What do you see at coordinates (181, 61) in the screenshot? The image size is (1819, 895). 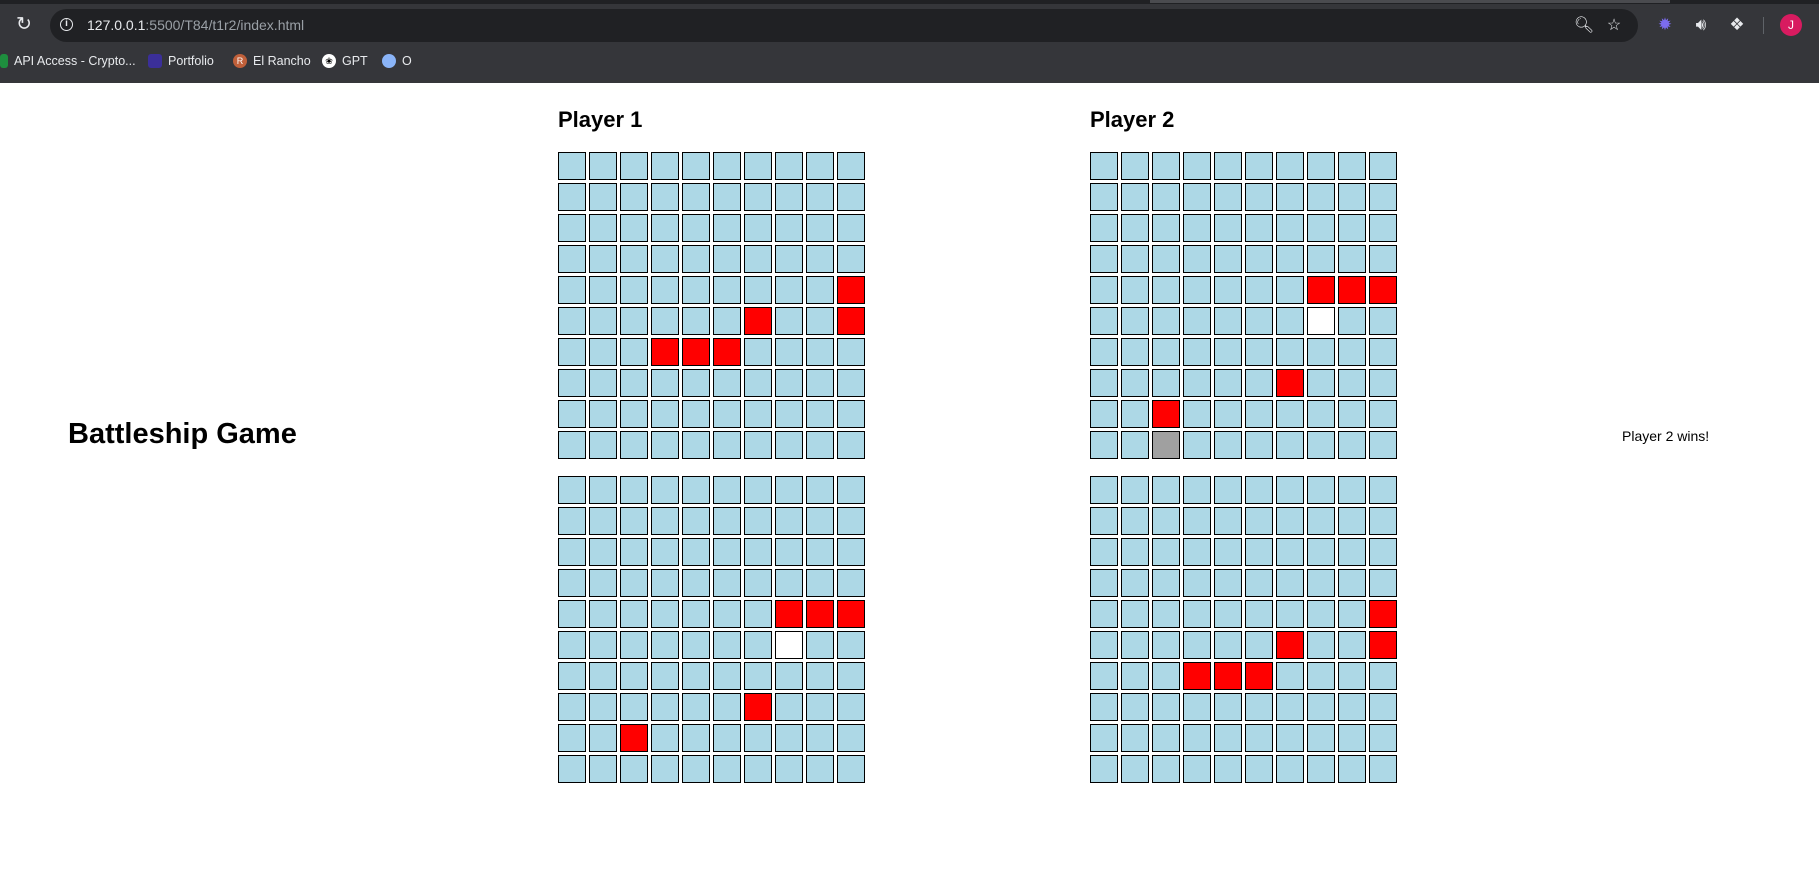 I see `bookmark-portfolio: Portfolio` at bounding box center [181, 61].